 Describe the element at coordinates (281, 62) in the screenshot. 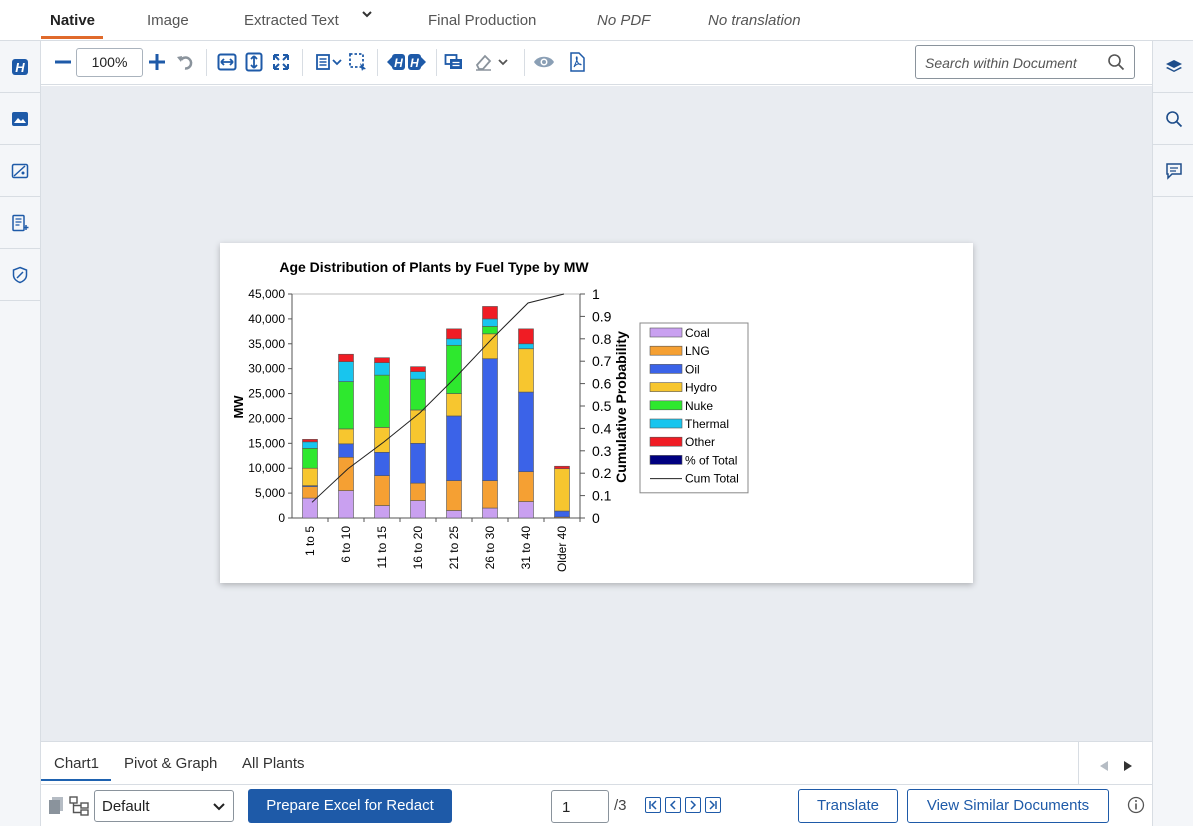

I see `fullscreen-icon` at that location.